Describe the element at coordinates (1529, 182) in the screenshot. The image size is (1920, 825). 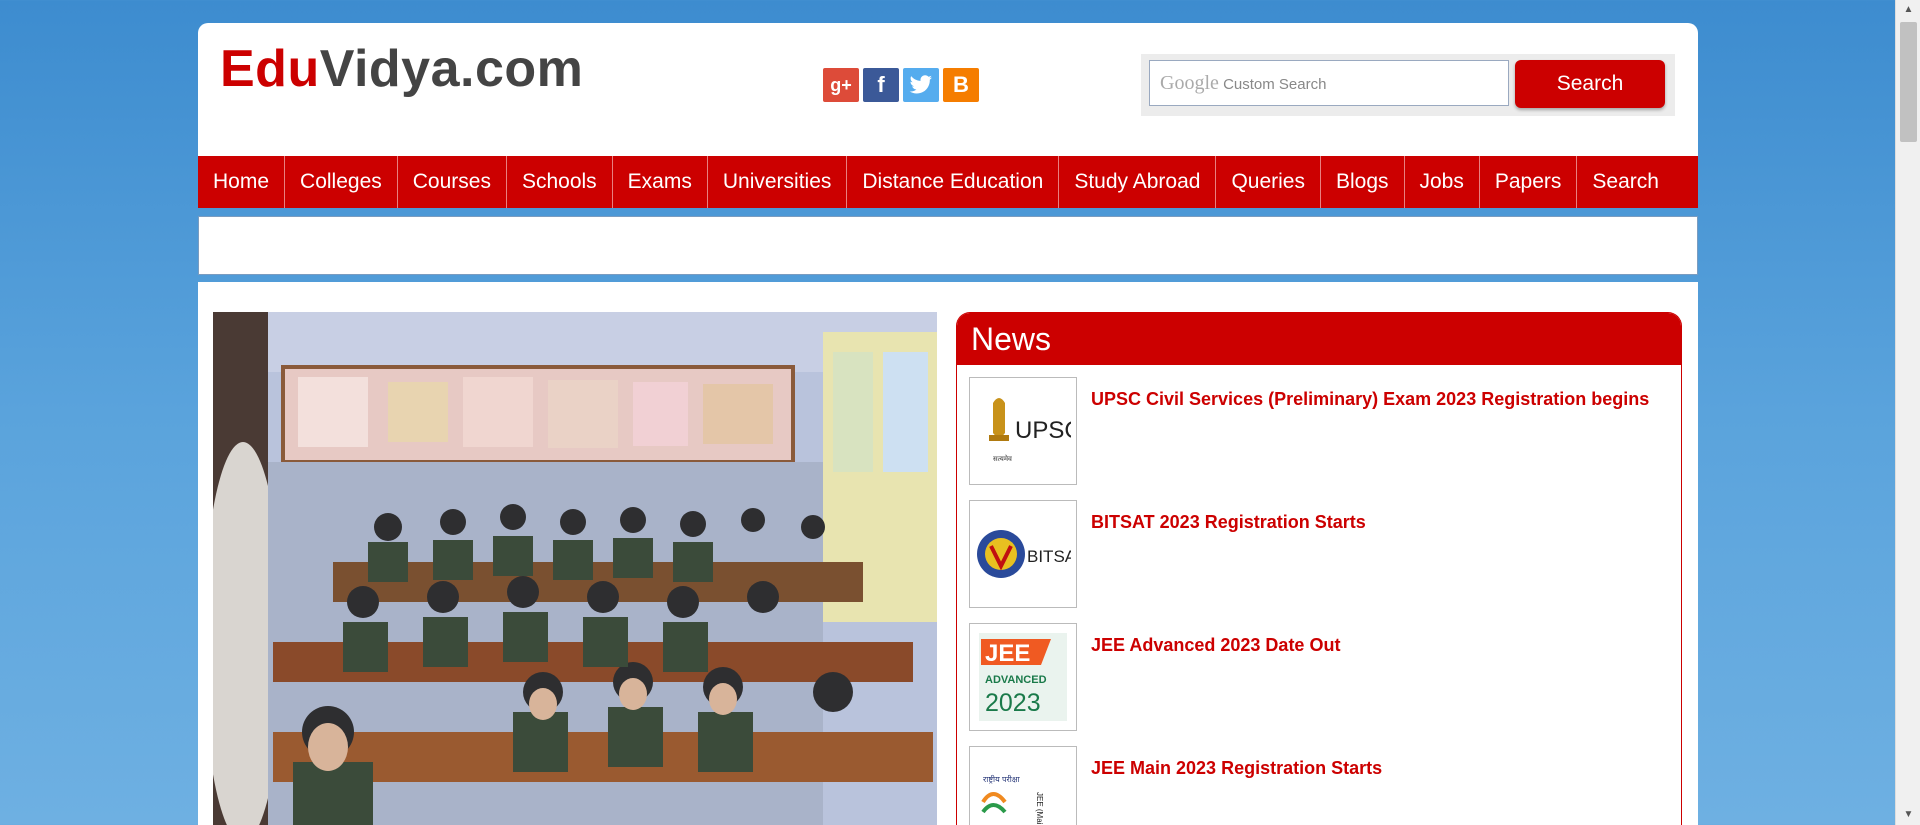
I see `nav-item-papers: Papers` at that location.